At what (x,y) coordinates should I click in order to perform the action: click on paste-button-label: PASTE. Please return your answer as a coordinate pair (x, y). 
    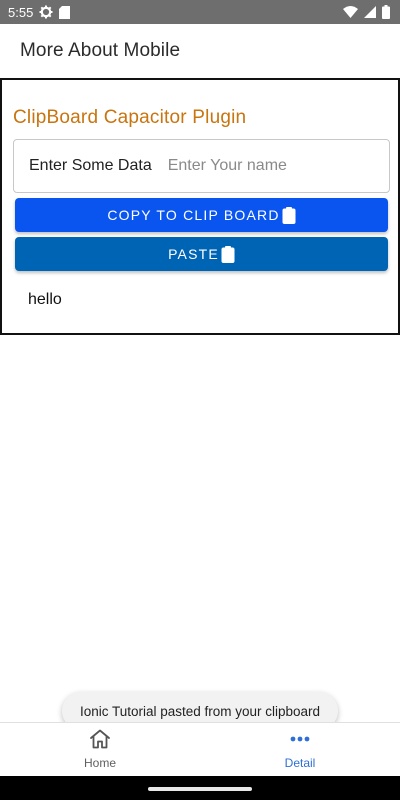
    Looking at the image, I should click on (193, 254).